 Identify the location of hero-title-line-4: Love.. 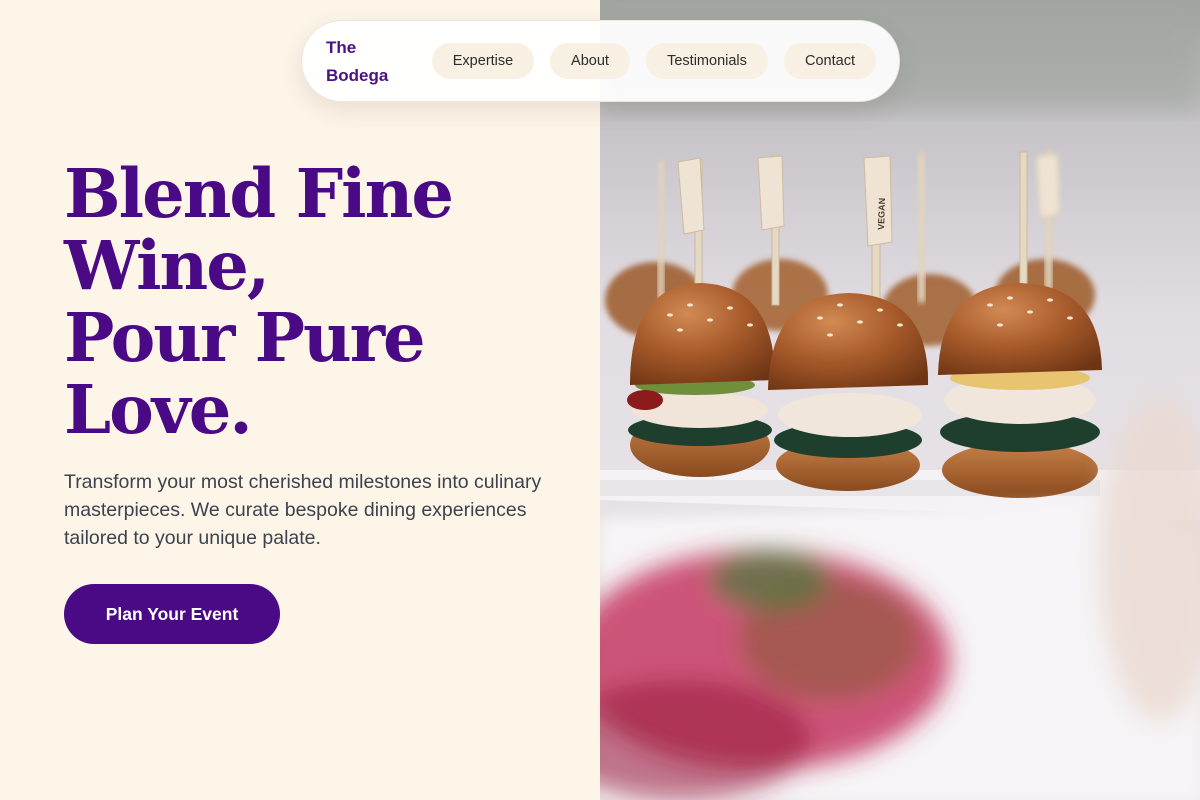
(158, 409).